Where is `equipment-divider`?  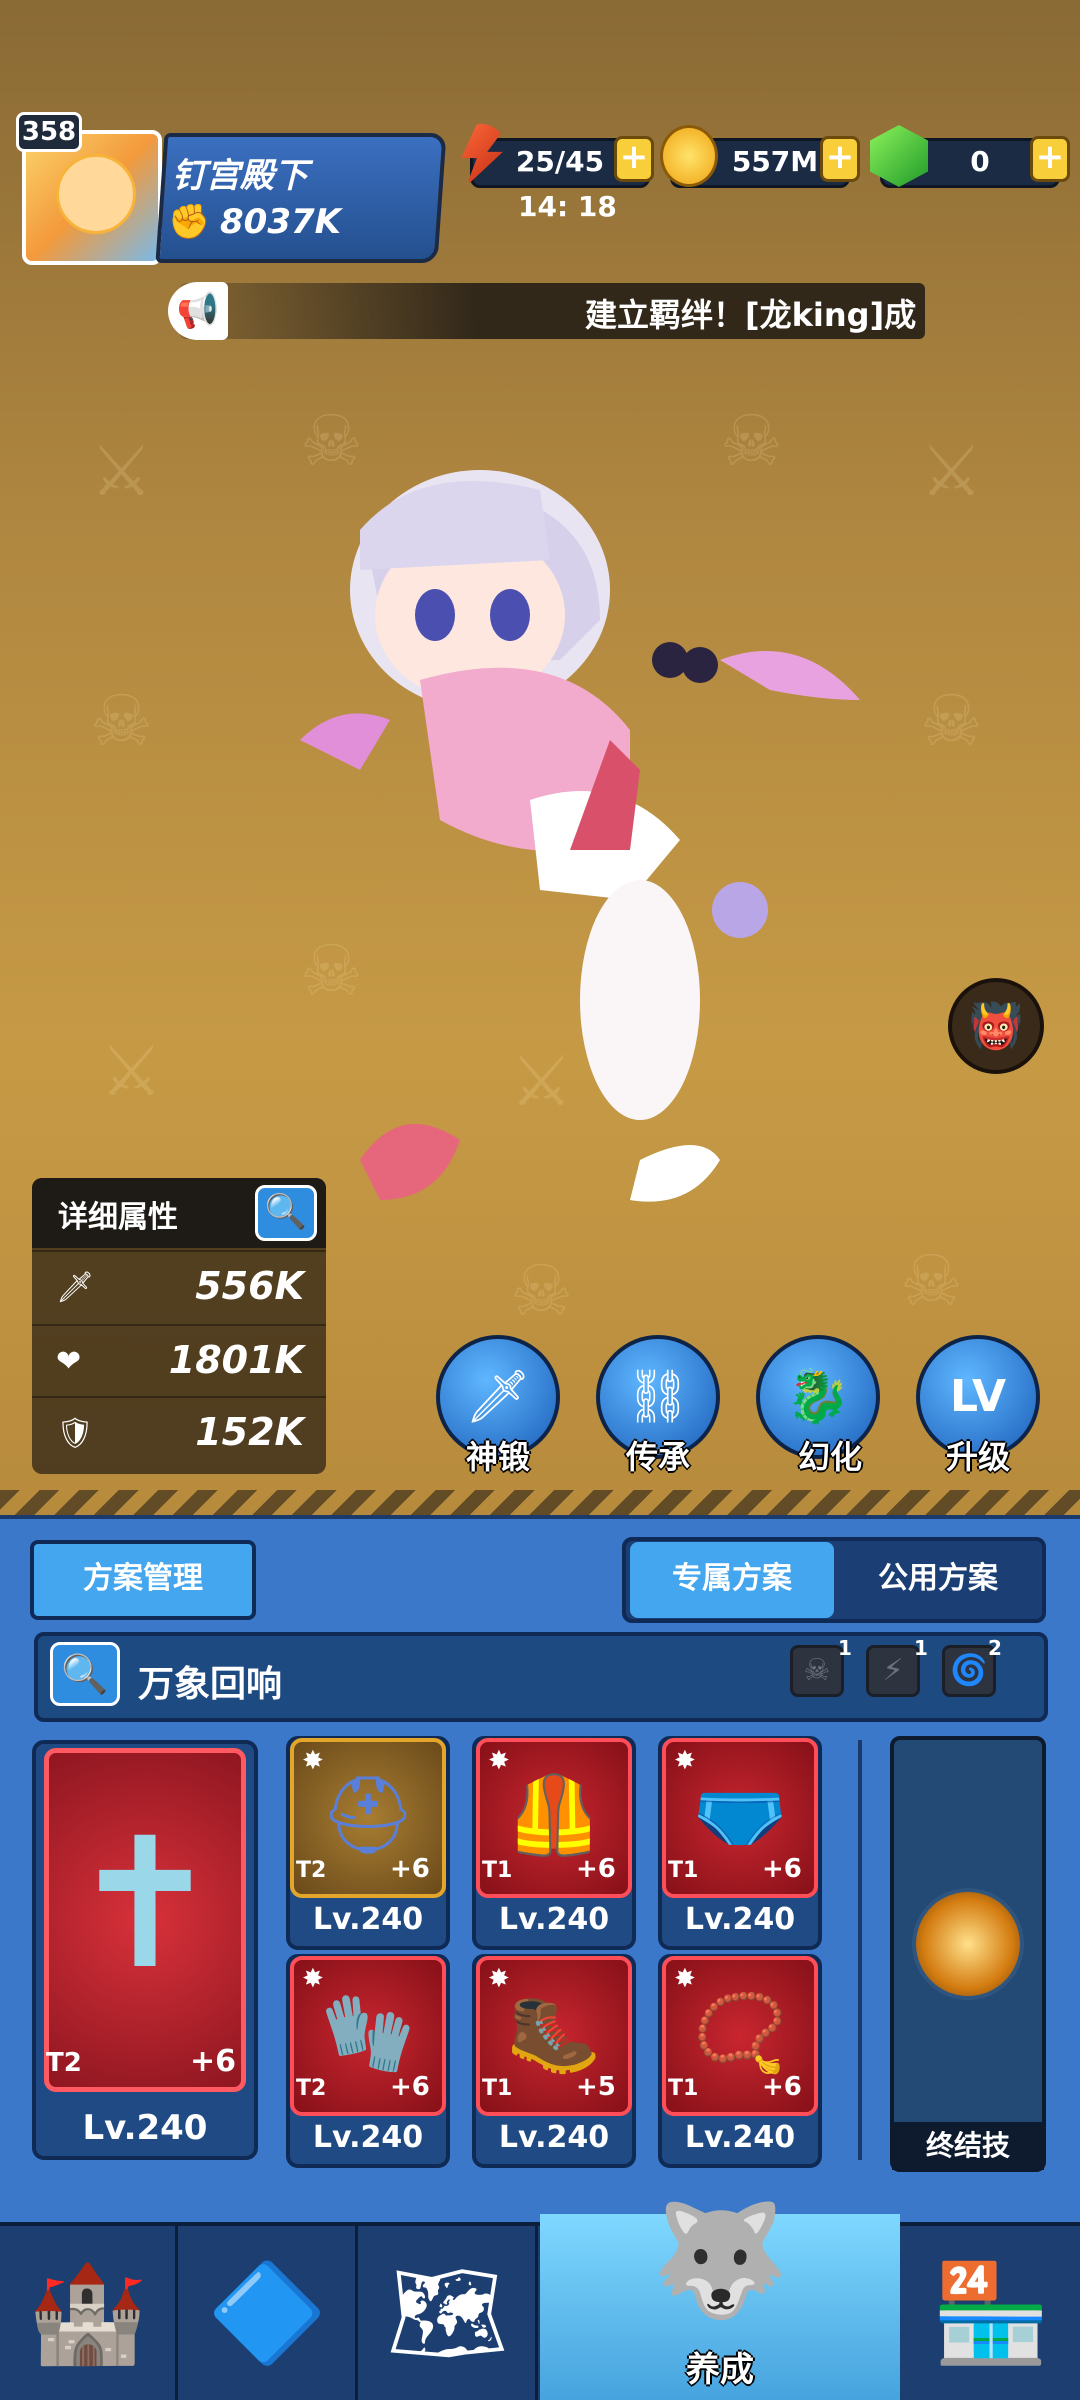
equipment-divider is located at coordinates (860, 1950).